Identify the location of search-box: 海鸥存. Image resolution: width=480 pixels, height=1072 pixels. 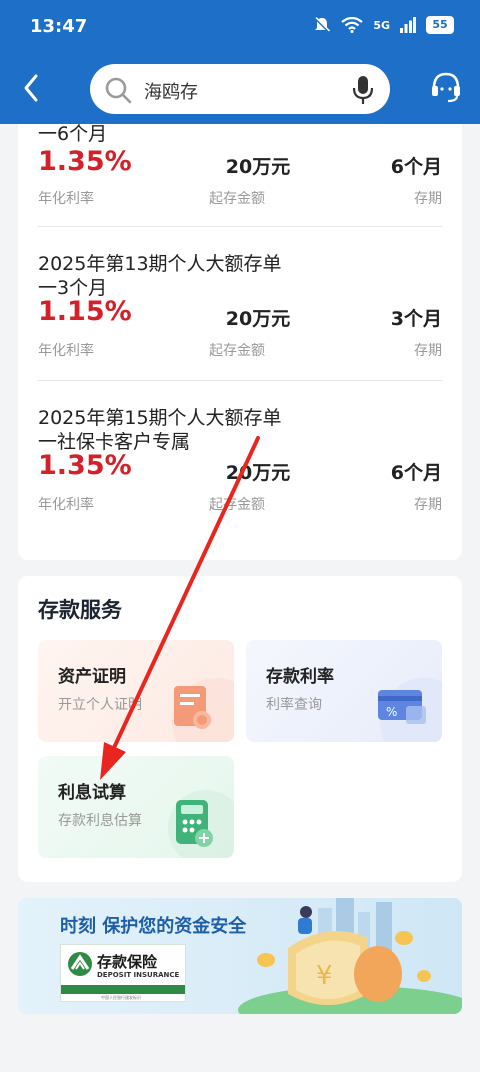
(240, 89).